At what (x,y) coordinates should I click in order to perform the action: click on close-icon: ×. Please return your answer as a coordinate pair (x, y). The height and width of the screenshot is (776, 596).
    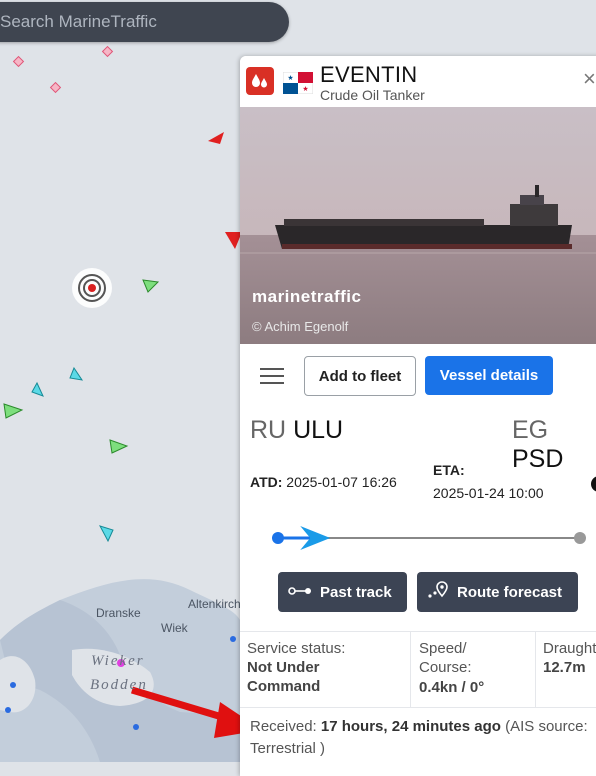
    Looking at the image, I should click on (589, 79).